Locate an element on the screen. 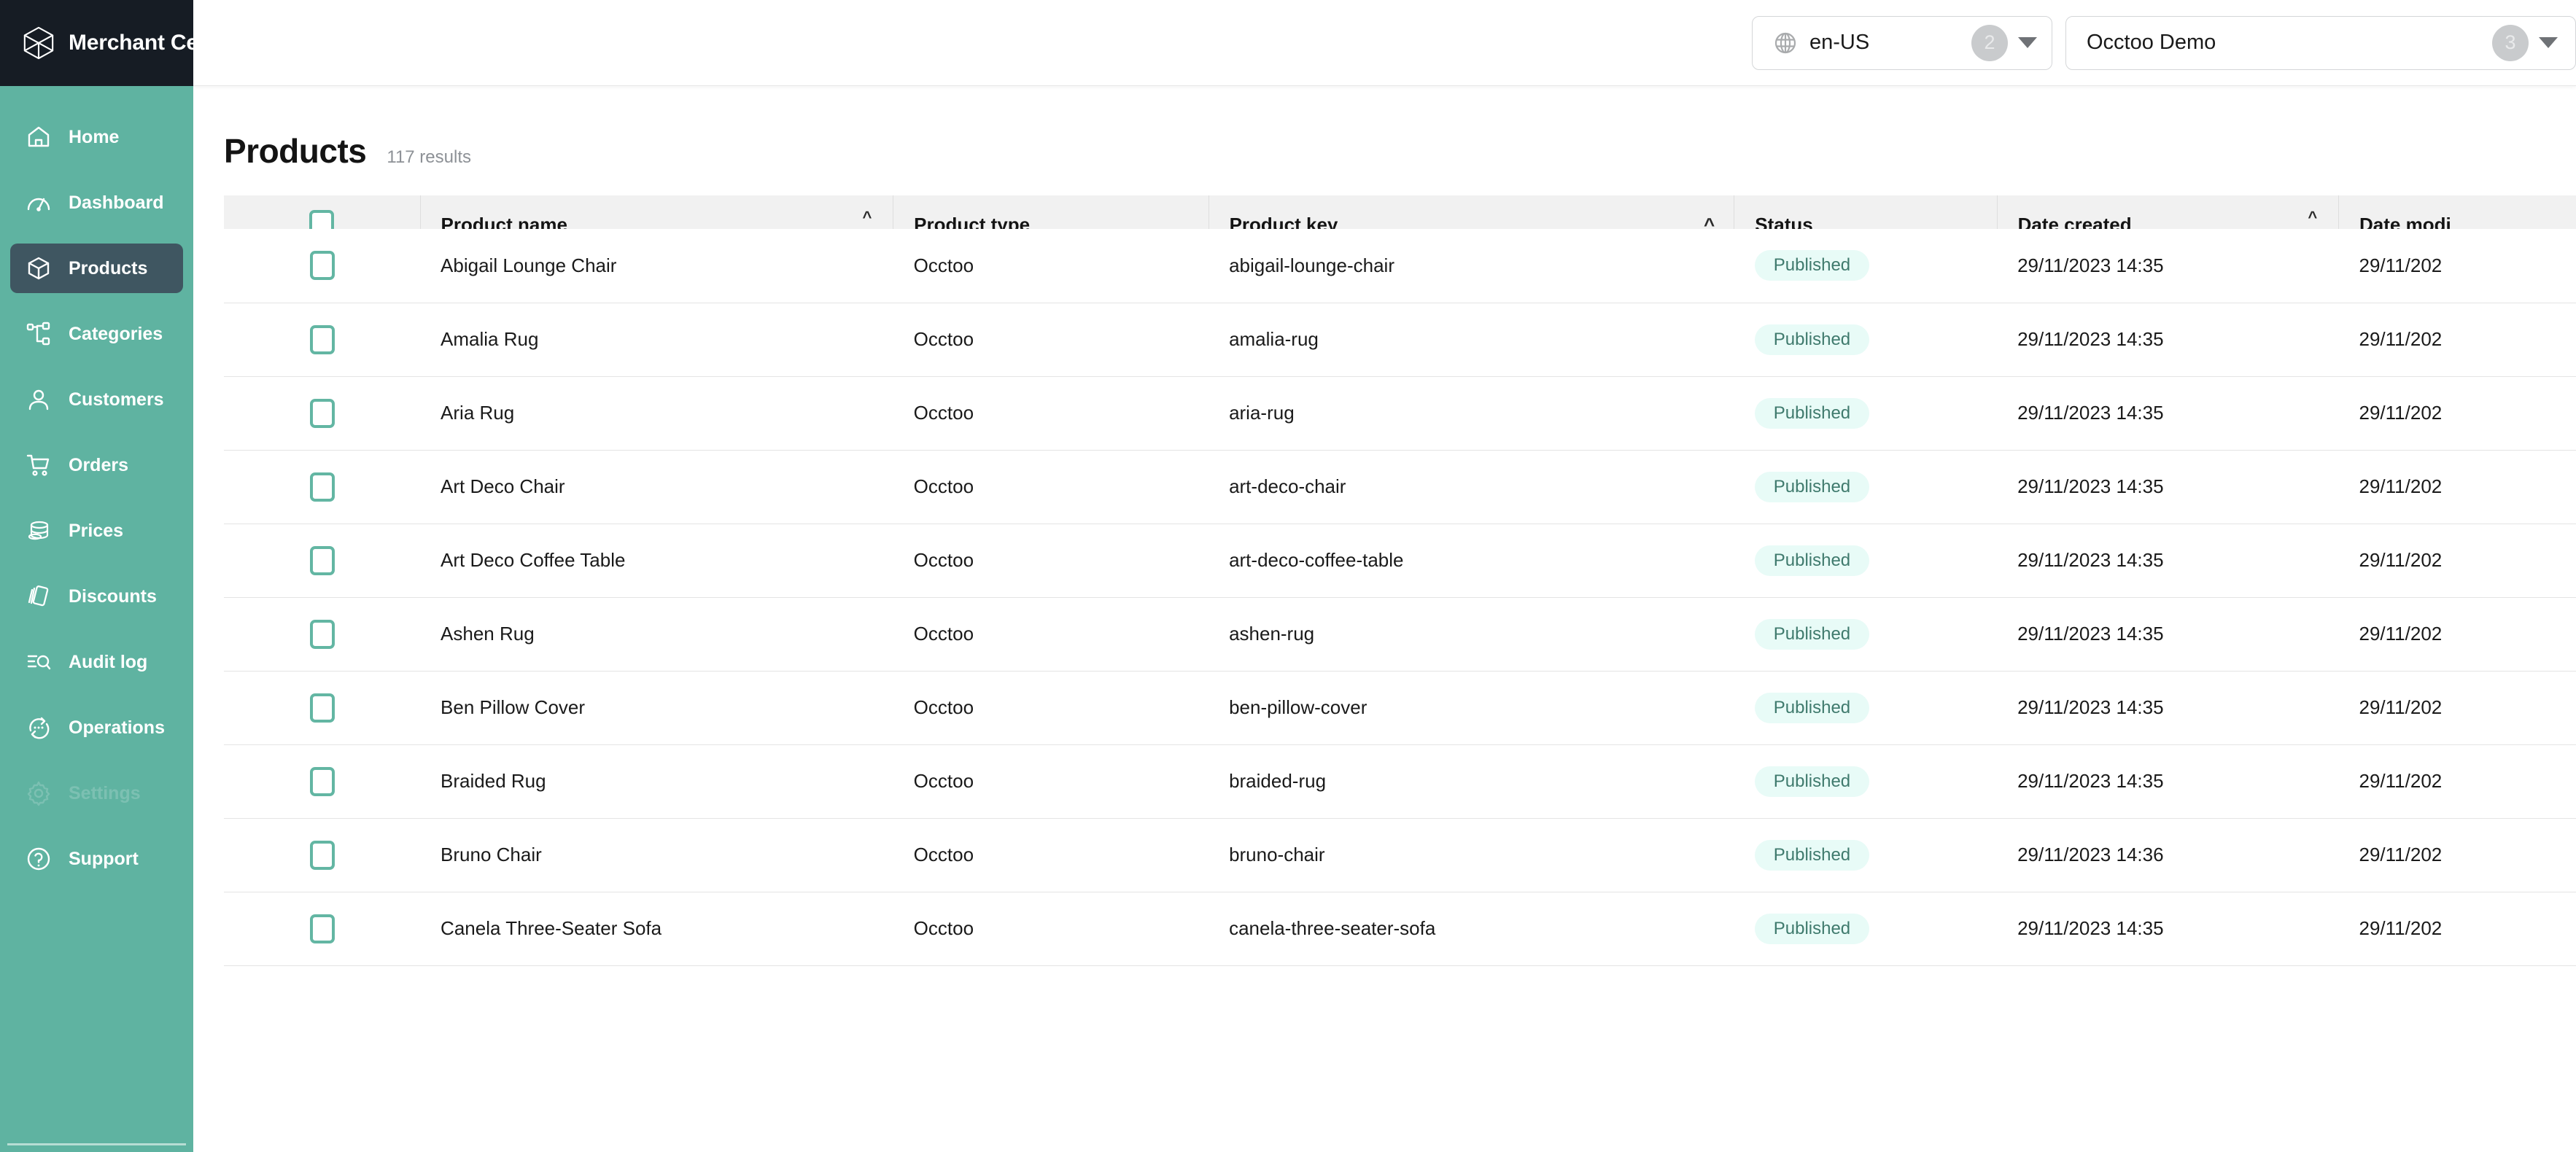  sidebar-item-discounts: Discounts is located at coordinates (97, 596).